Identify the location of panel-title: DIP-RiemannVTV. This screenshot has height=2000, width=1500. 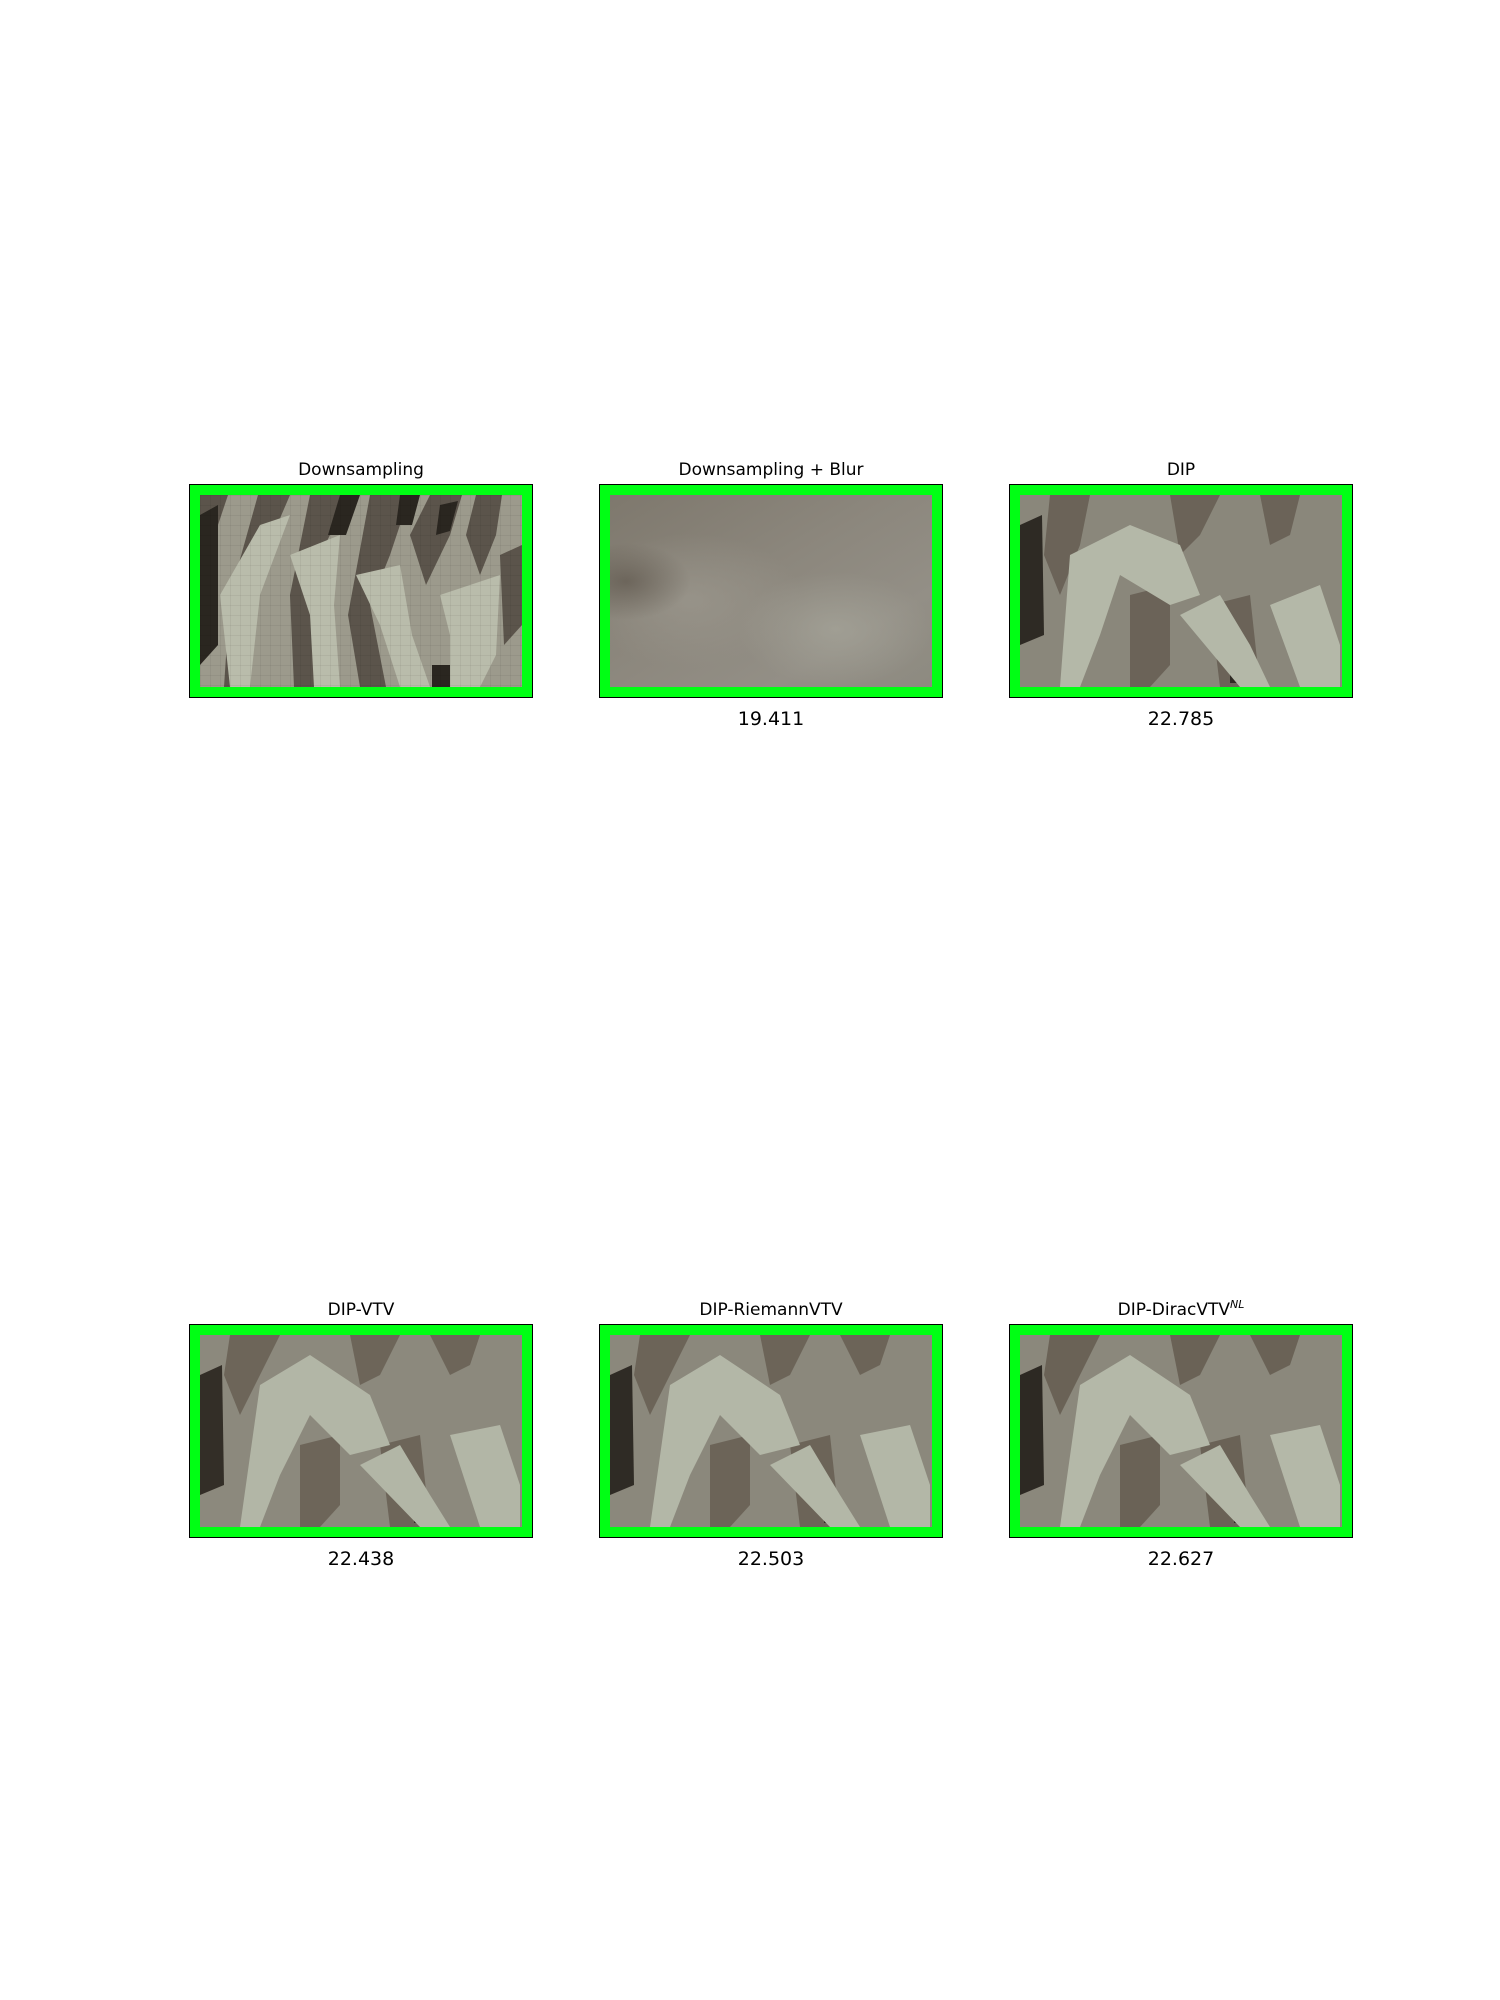
(771, 1310).